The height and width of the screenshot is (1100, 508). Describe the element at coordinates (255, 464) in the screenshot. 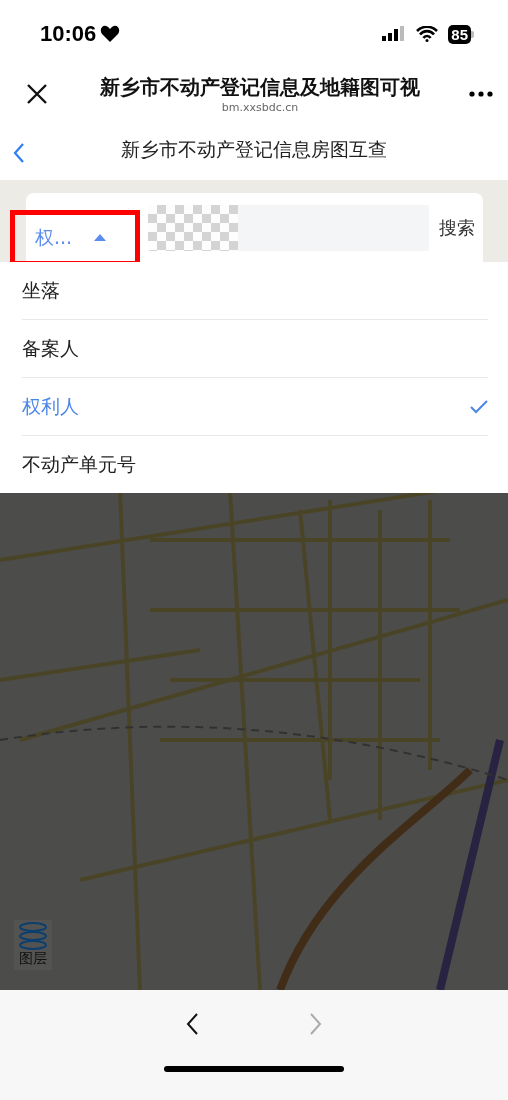

I see `dropdown-option: 不动产单元号` at that location.